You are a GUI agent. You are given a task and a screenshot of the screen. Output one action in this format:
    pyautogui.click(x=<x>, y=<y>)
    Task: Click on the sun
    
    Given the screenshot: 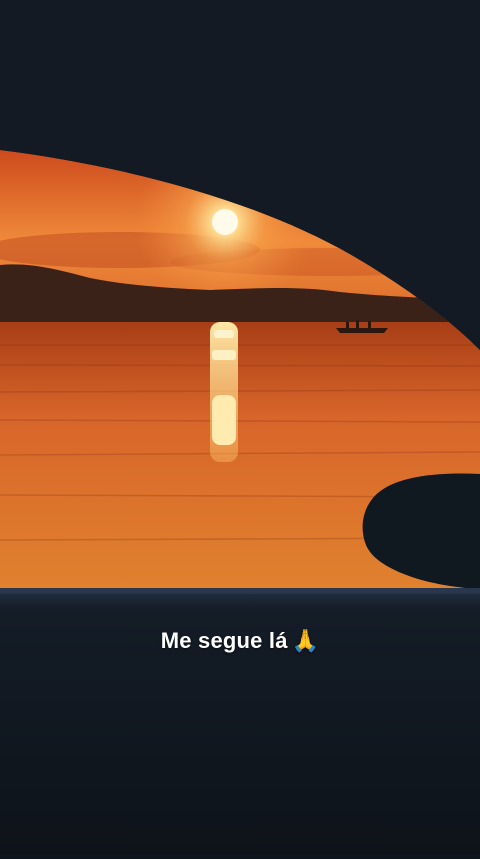 What is the action you would take?
    pyautogui.click(x=225, y=222)
    